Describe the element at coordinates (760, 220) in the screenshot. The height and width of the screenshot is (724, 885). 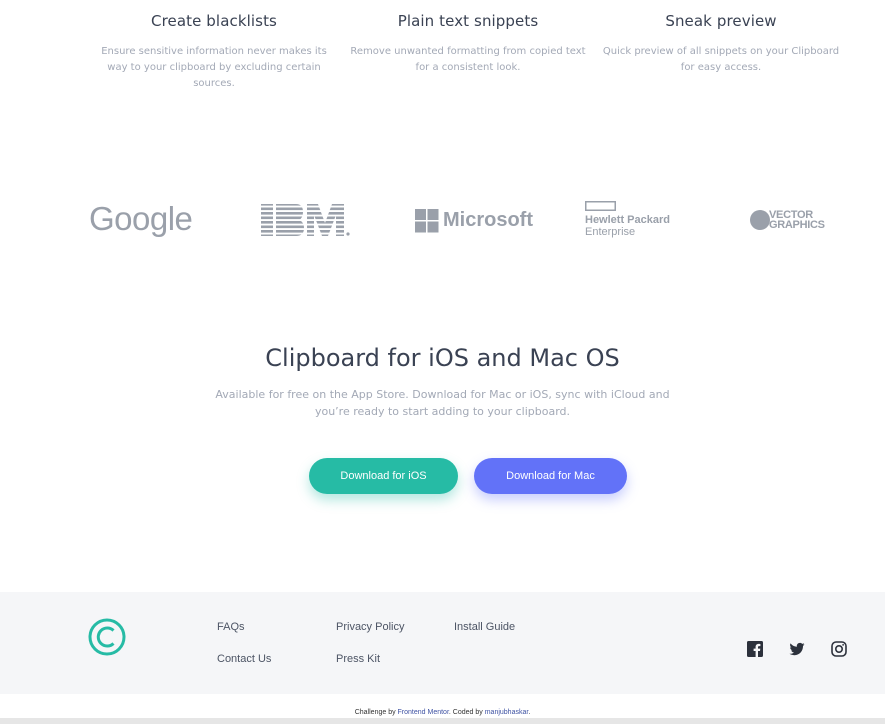
I see `vector-circle-icon` at that location.